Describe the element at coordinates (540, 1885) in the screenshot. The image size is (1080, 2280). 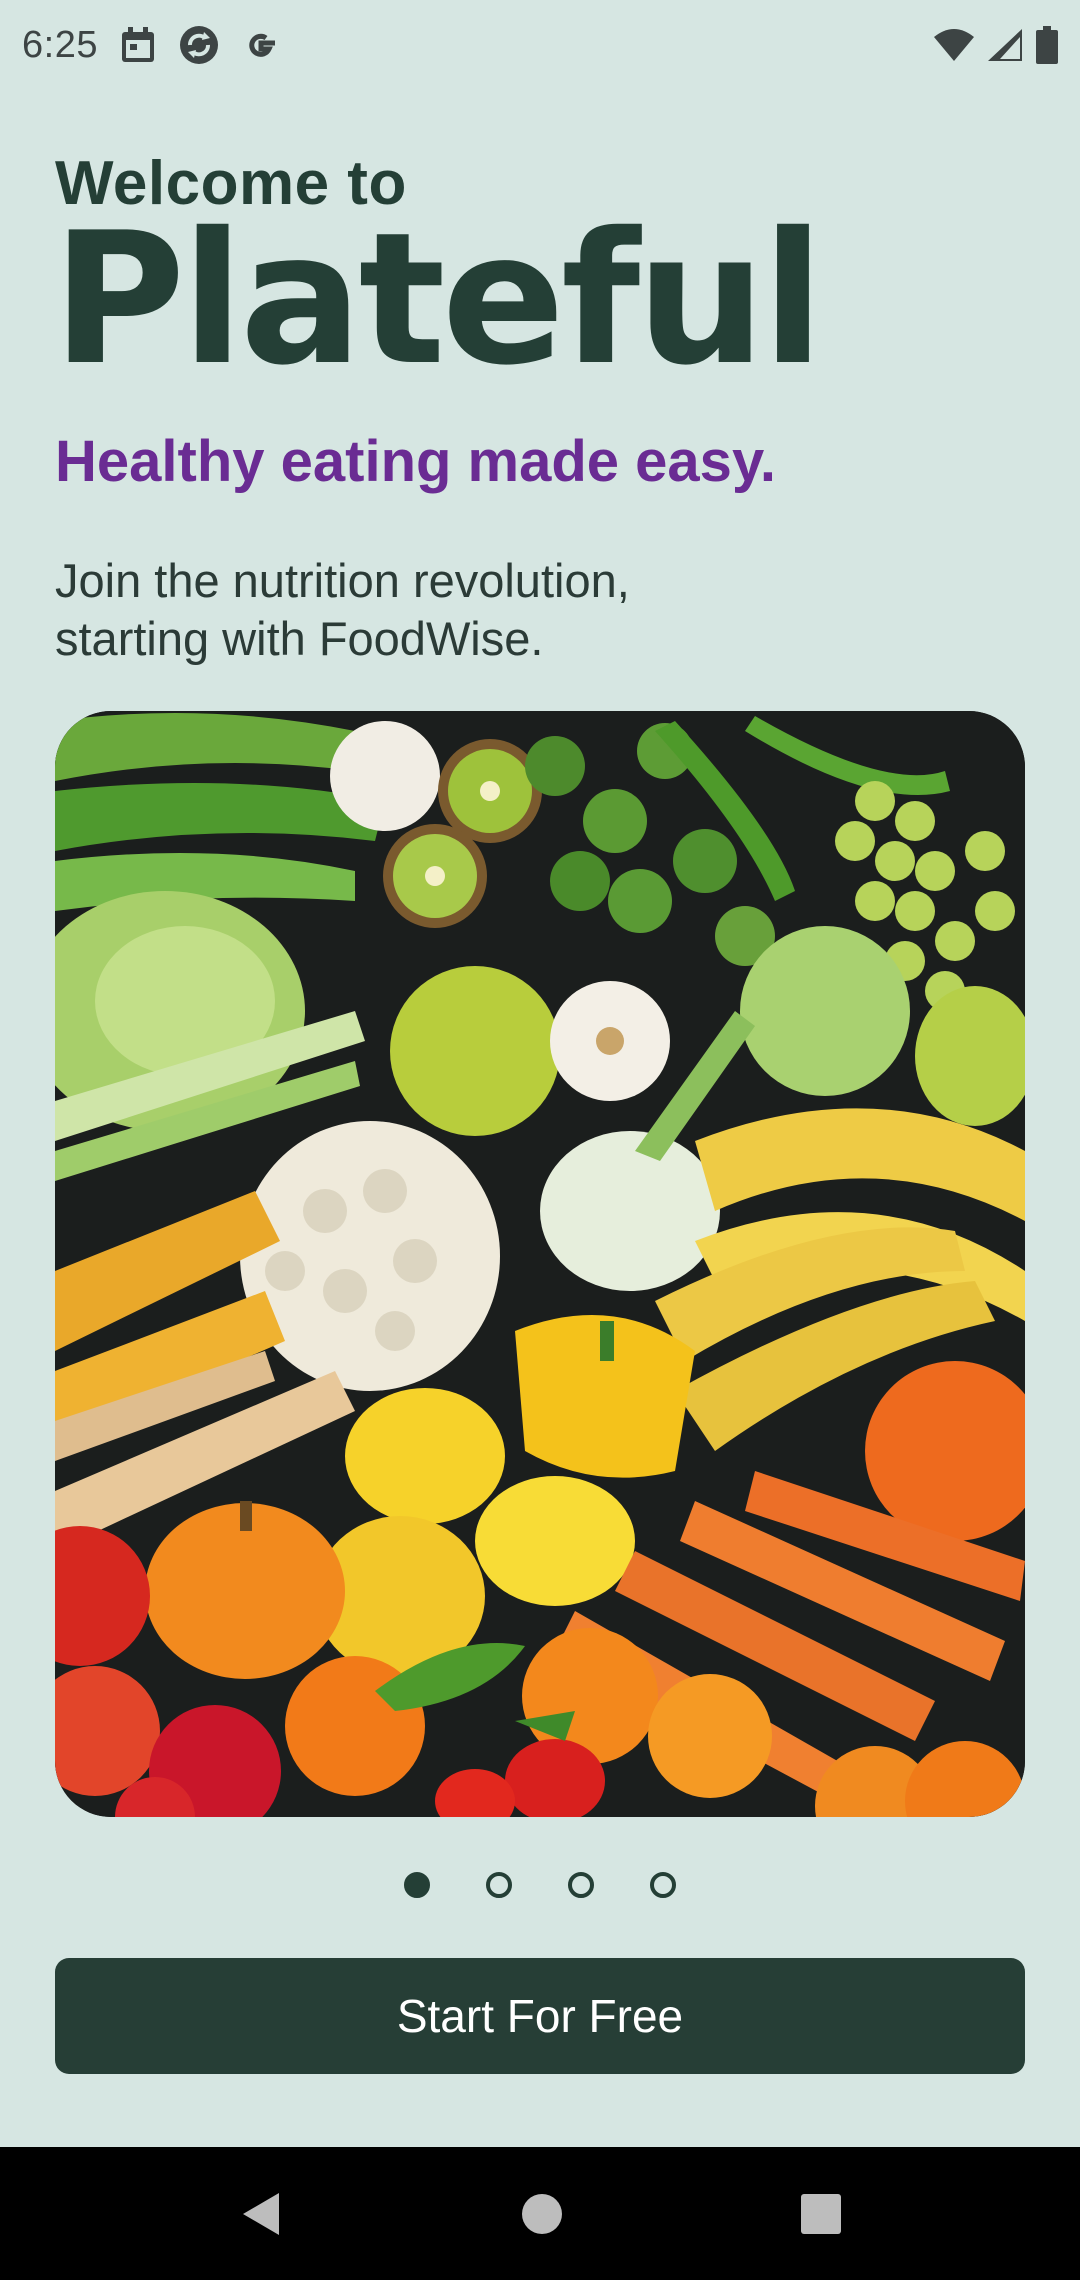
I see `page-indicator` at that location.